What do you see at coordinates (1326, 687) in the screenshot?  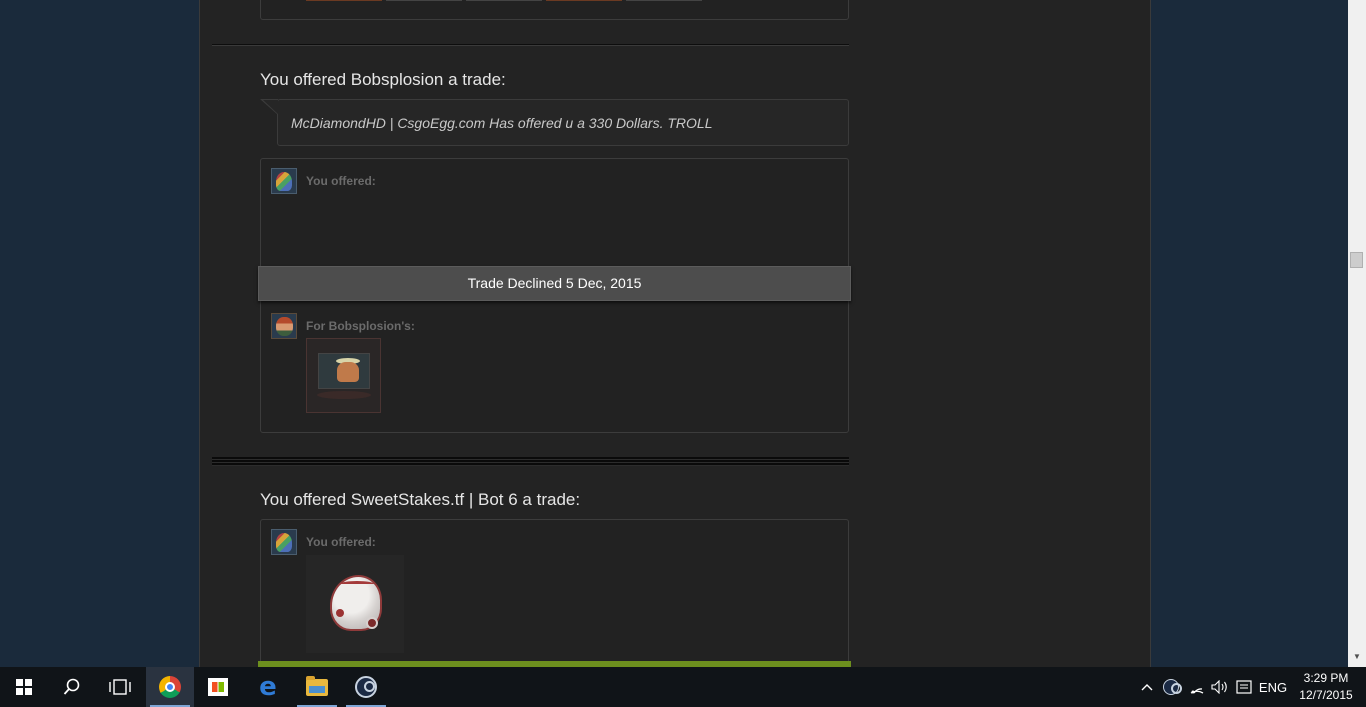 I see `system-clock: 3:29 PM 12/7/2015` at bounding box center [1326, 687].